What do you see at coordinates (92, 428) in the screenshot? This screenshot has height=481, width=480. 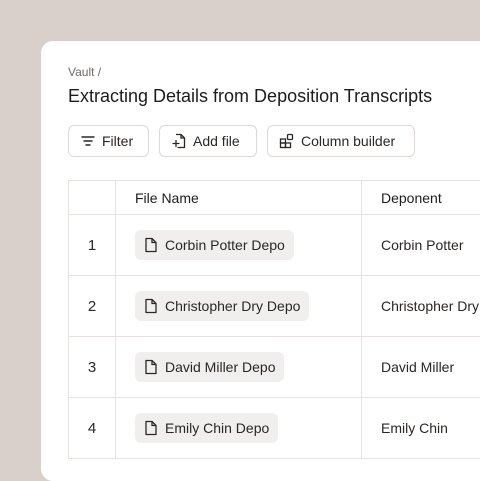 I see `row-index: 4` at bounding box center [92, 428].